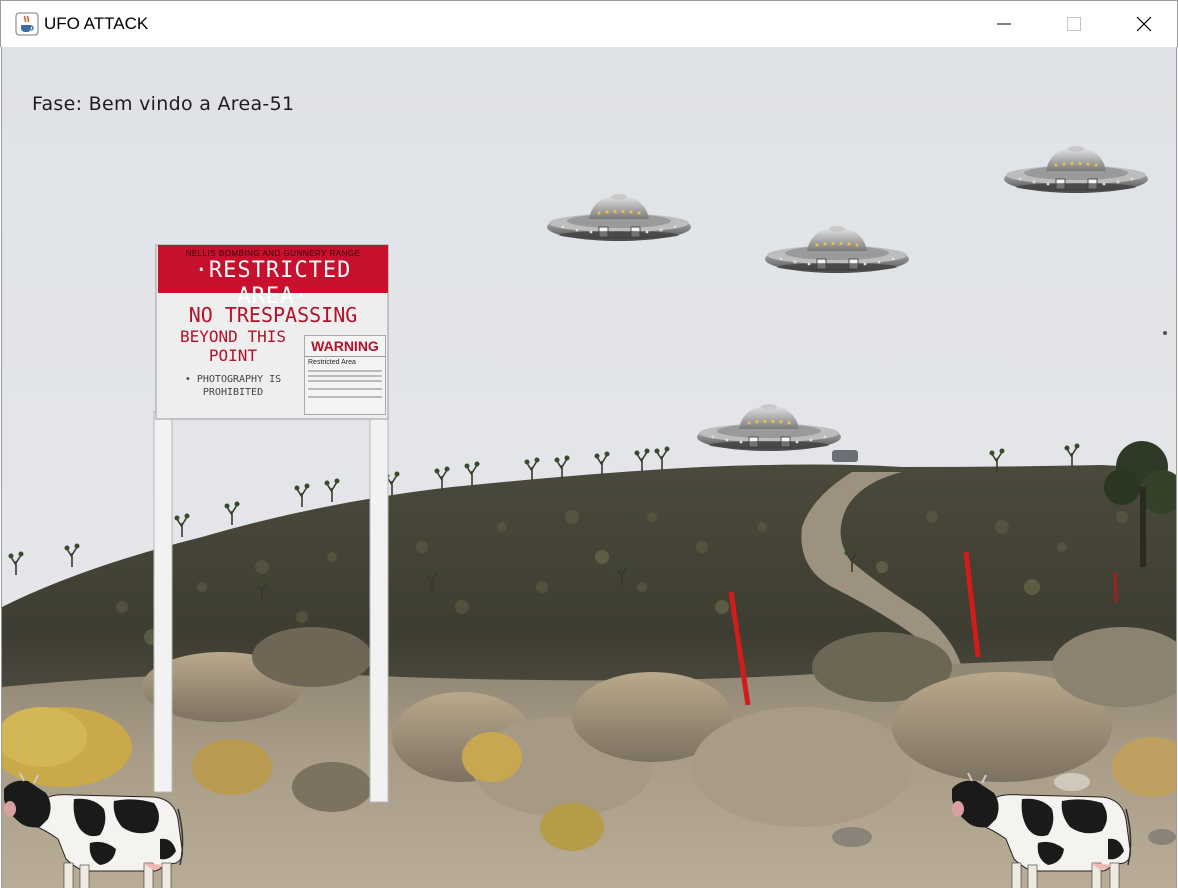 The height and width of the screenshot is (888, 1178). I want to click on close-button, so click(1143, 24).